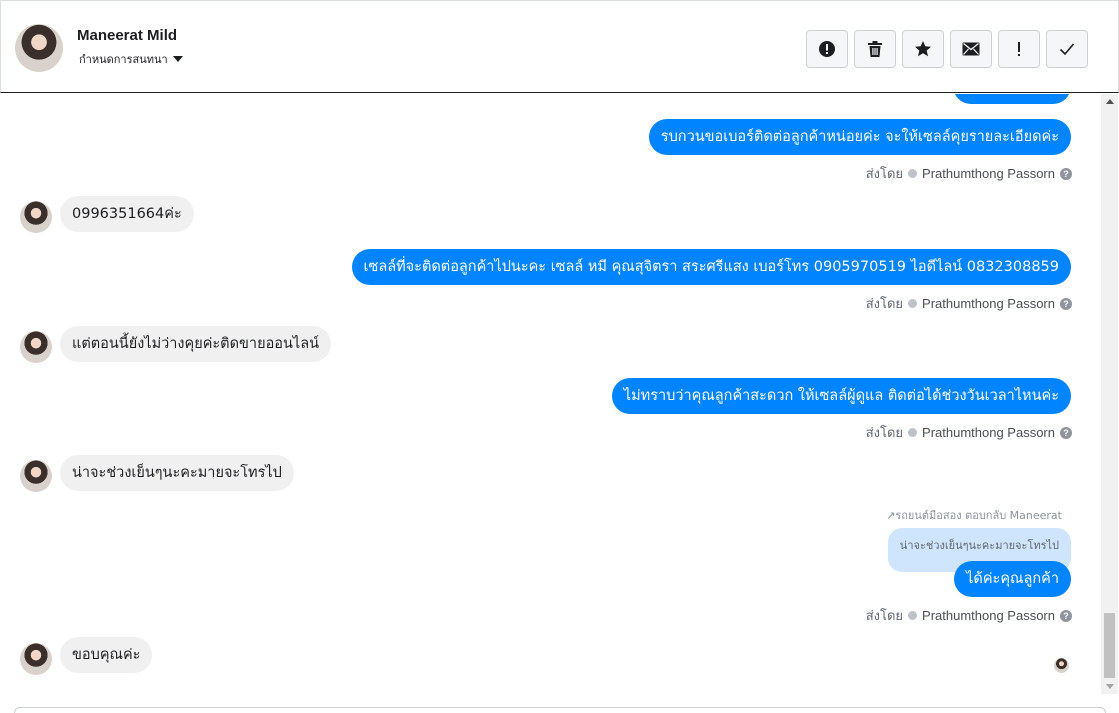  I want to click on conversation-header: Maneerat Mild กำหนดการสนทนา, so click(559, 46).